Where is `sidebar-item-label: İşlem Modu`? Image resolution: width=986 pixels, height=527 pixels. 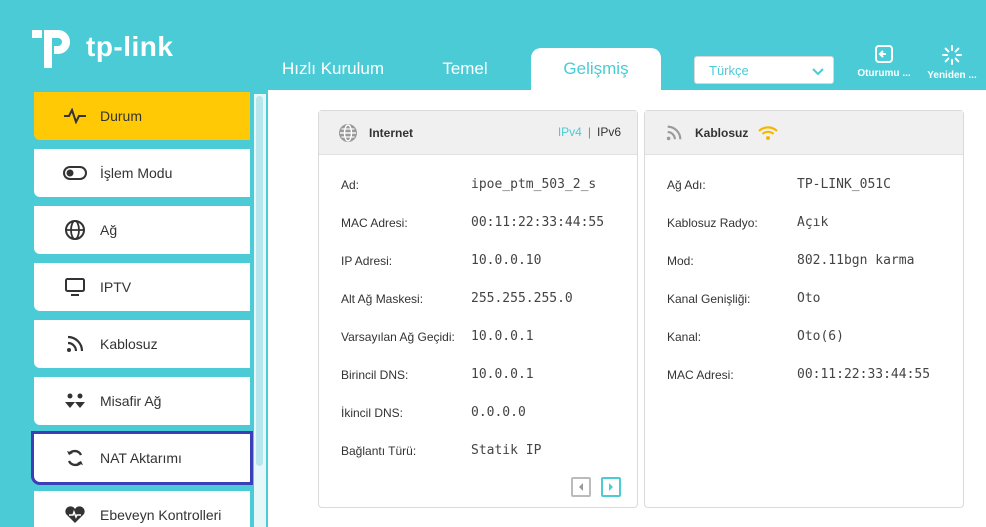
sidebar-item-label: İşlem Modu is located at coordinates (136, 173).